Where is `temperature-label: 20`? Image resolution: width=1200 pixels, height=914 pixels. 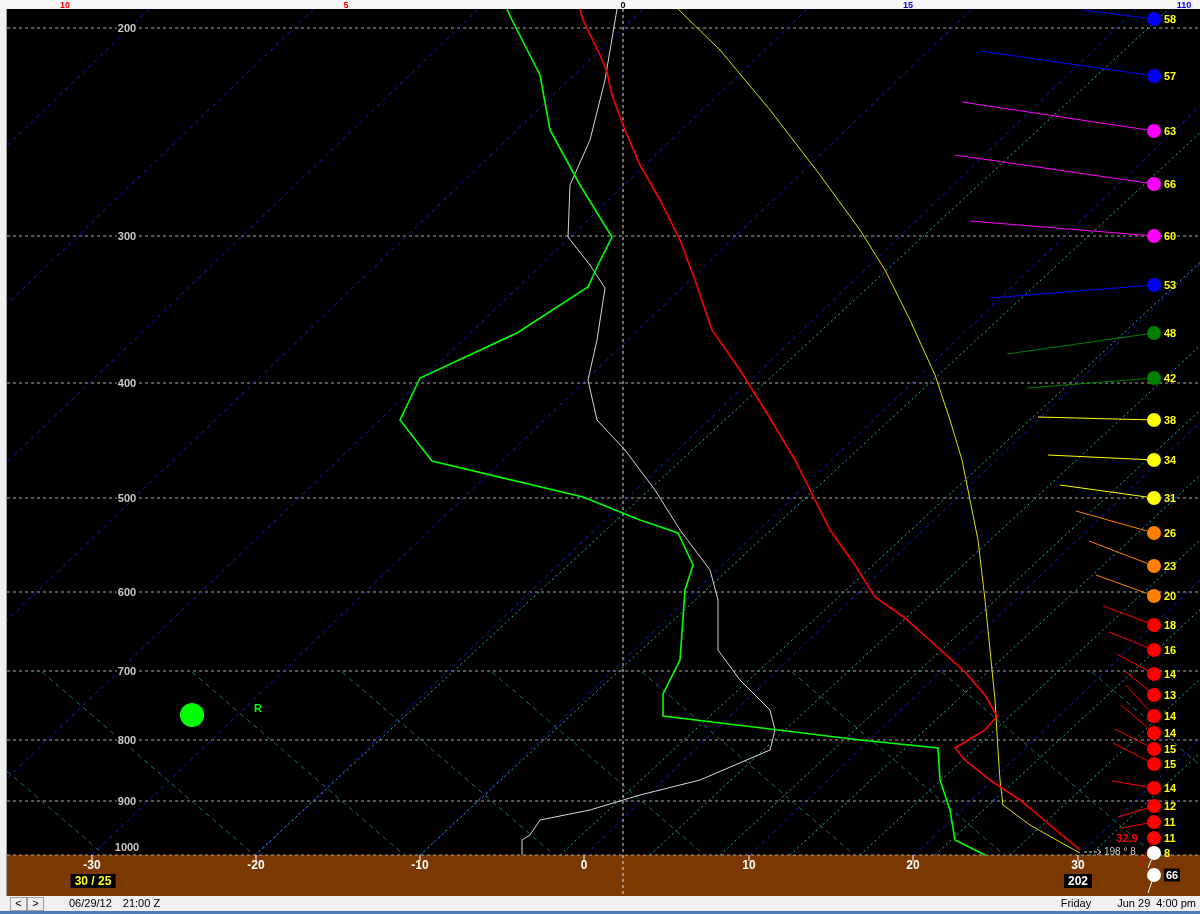
temperature-label: 20 is located at coordinates (913, 865).